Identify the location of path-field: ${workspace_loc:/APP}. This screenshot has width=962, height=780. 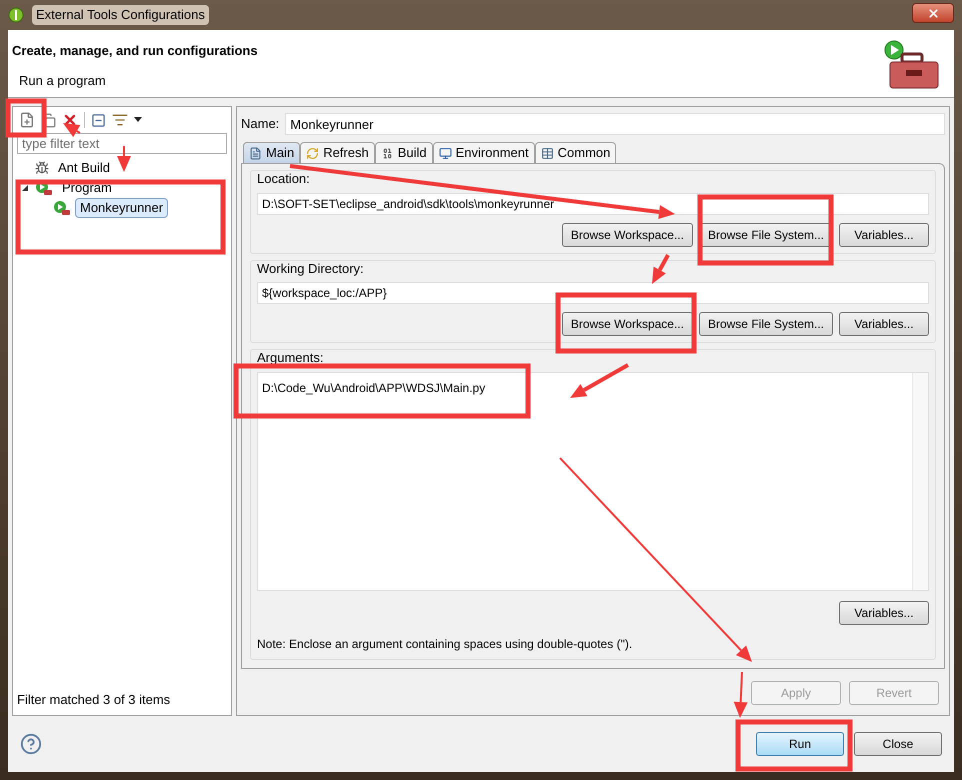
(593, 293).